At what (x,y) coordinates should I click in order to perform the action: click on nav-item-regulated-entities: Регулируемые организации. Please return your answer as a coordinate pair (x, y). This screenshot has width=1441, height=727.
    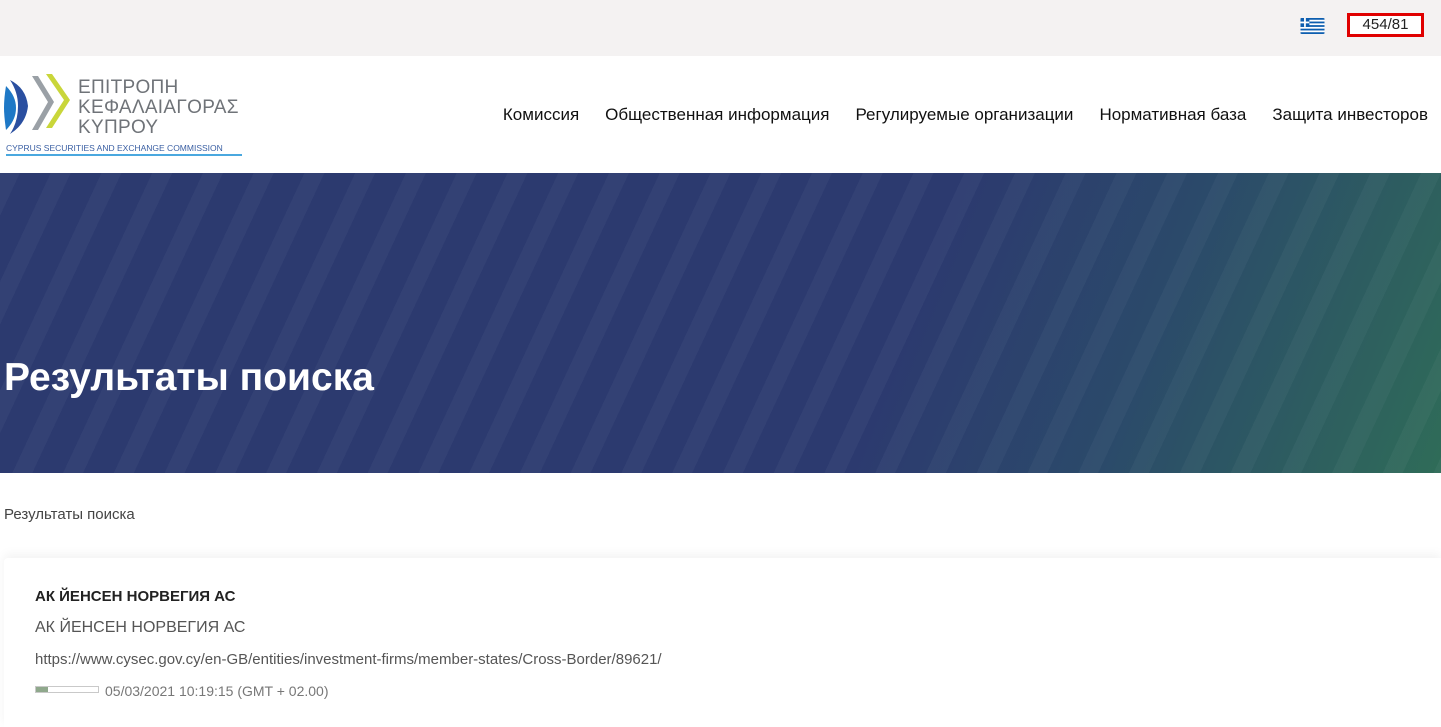
    Looking at the image, I should click on (964, 115).